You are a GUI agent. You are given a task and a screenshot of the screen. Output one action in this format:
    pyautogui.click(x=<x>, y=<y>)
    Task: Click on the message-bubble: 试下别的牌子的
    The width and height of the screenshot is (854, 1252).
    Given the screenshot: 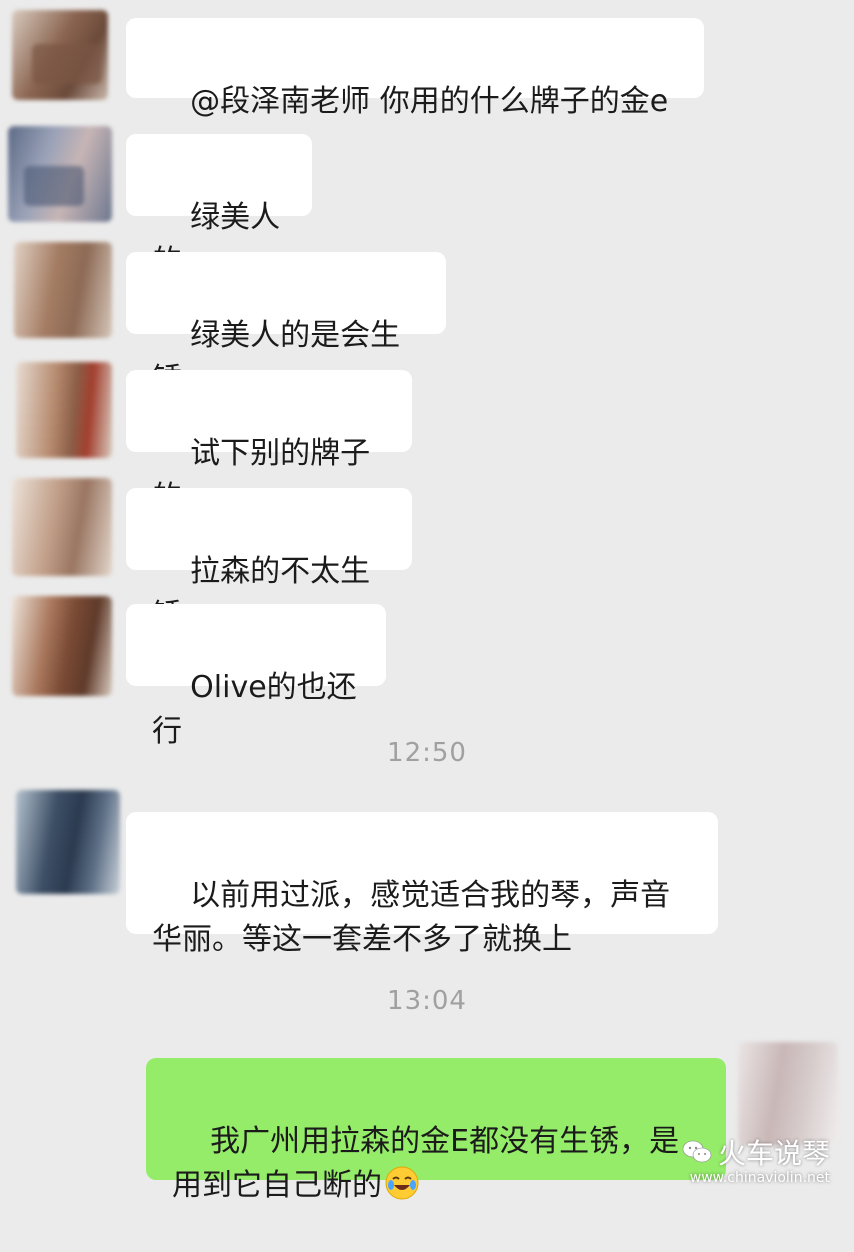 What is the action you would take?
    pyautogui.click(x=269, y=442)
    